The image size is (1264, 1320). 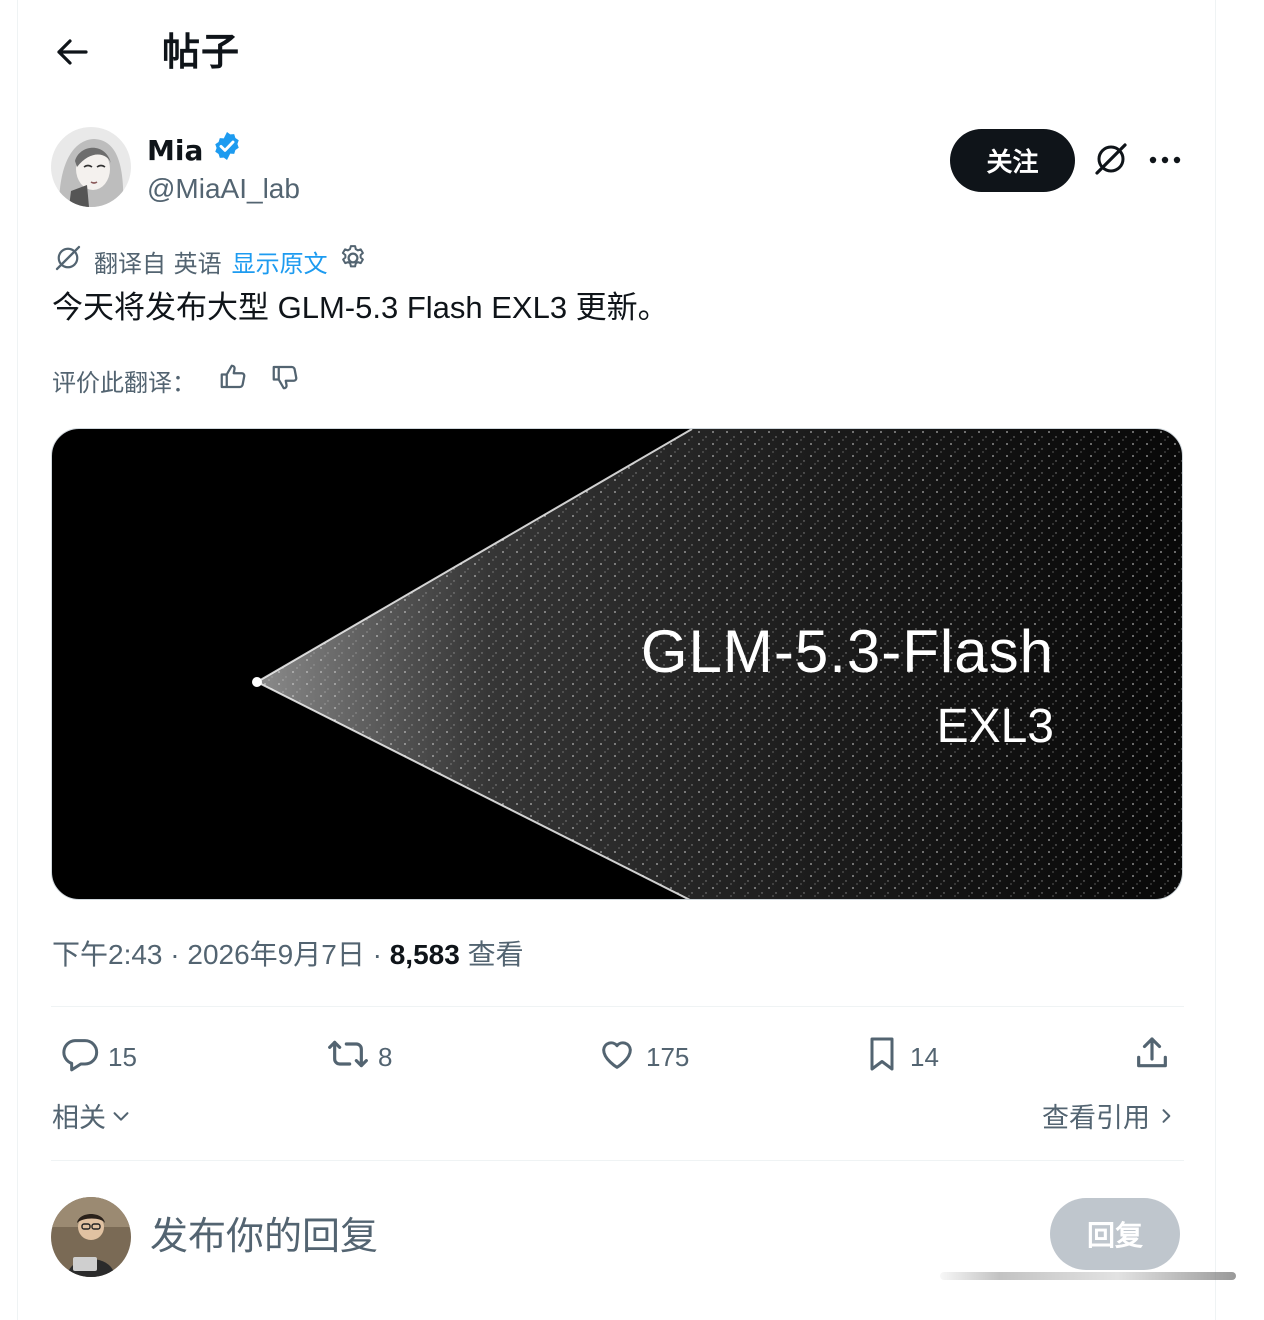 I want to click on views-label: 查看, so click(x=495, y=954).